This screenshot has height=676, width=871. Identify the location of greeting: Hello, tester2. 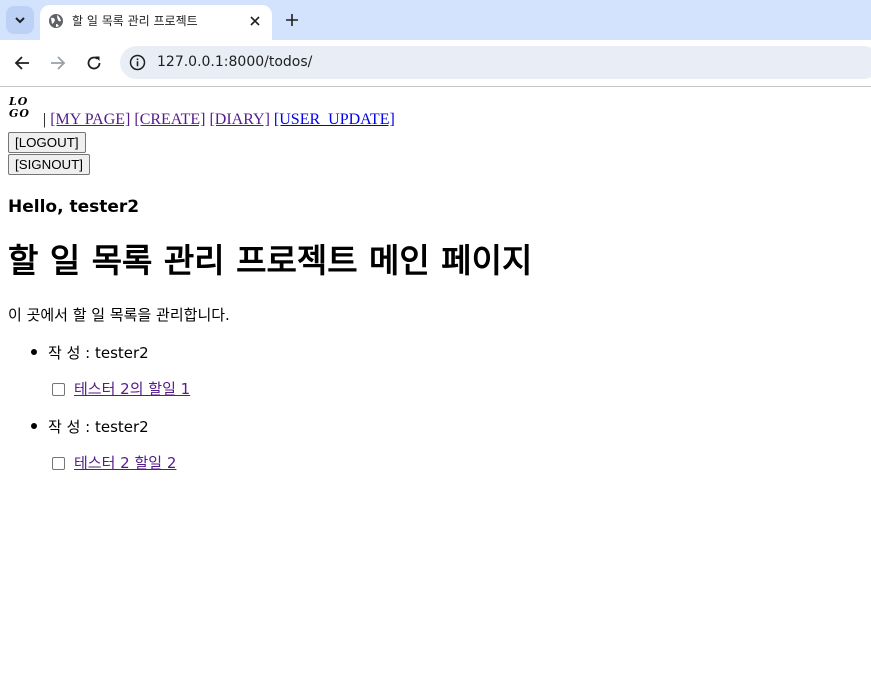
(74, 207).